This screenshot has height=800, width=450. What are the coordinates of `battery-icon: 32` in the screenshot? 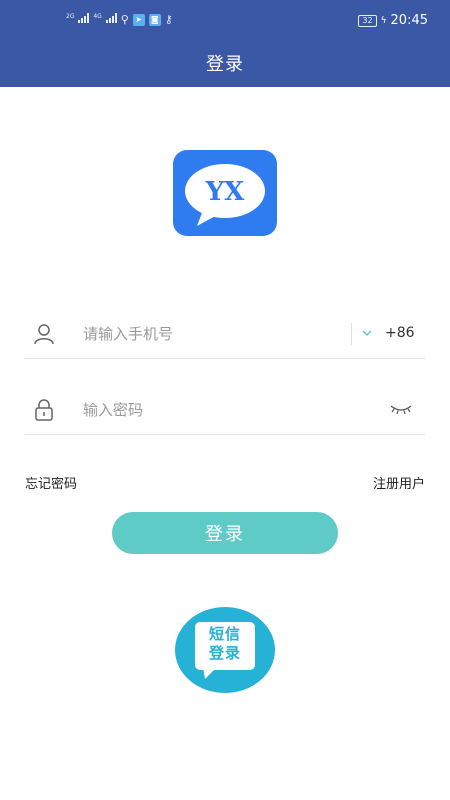 It's located at (367, 20).